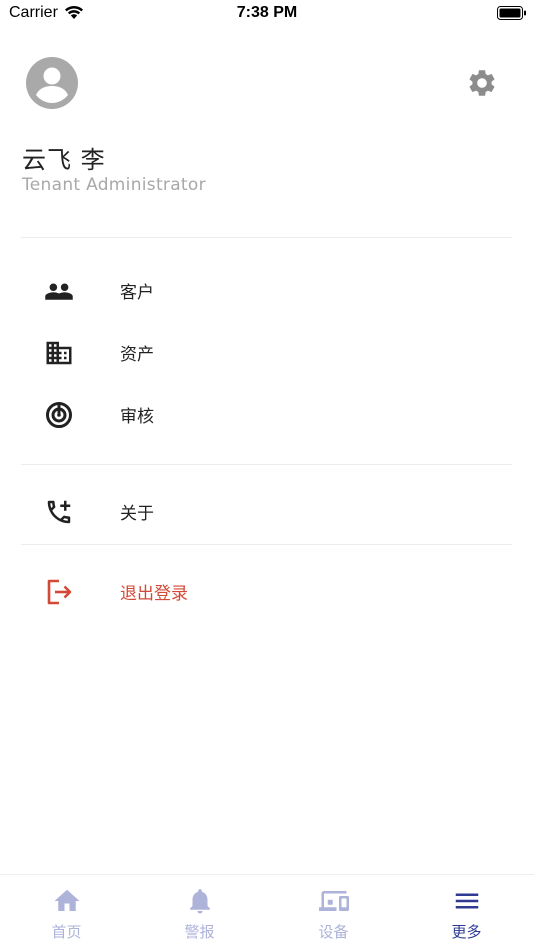 The width and height of the screenshot is (534, 950). Describe the element at coordinates (64, 160) in the screenshot. I see `user-name: 云飞 李` at that location.